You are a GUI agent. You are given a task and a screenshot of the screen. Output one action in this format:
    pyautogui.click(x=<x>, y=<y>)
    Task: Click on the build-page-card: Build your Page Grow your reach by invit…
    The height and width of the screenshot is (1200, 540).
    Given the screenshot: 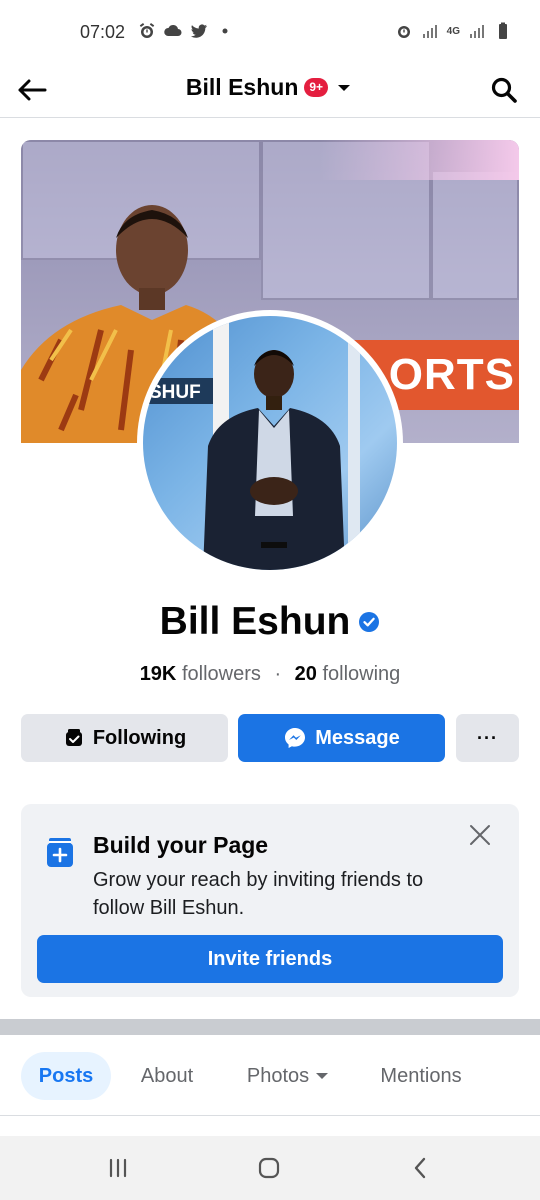 What is the action you would take?
    pyautogui.click(x=270, y=900)
    